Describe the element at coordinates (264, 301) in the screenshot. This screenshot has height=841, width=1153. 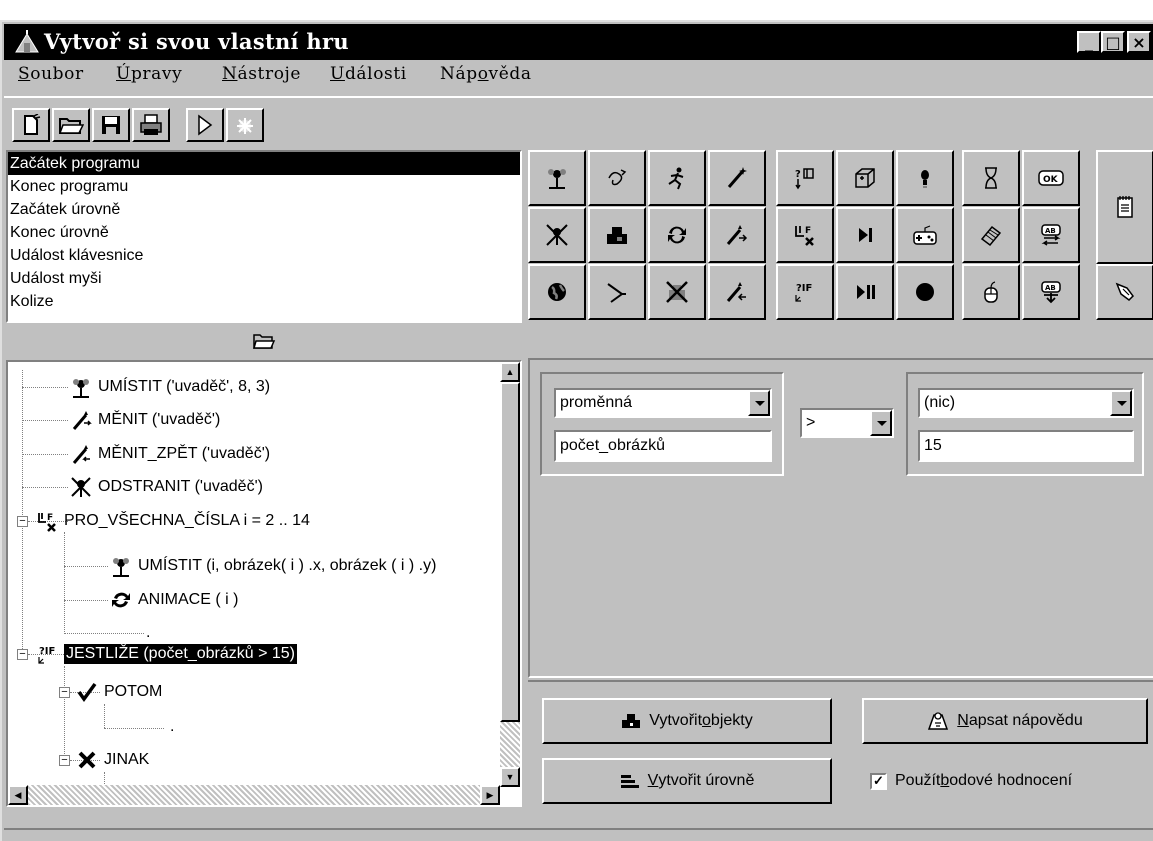
I see `event-item-collision: Kolize` at that location.